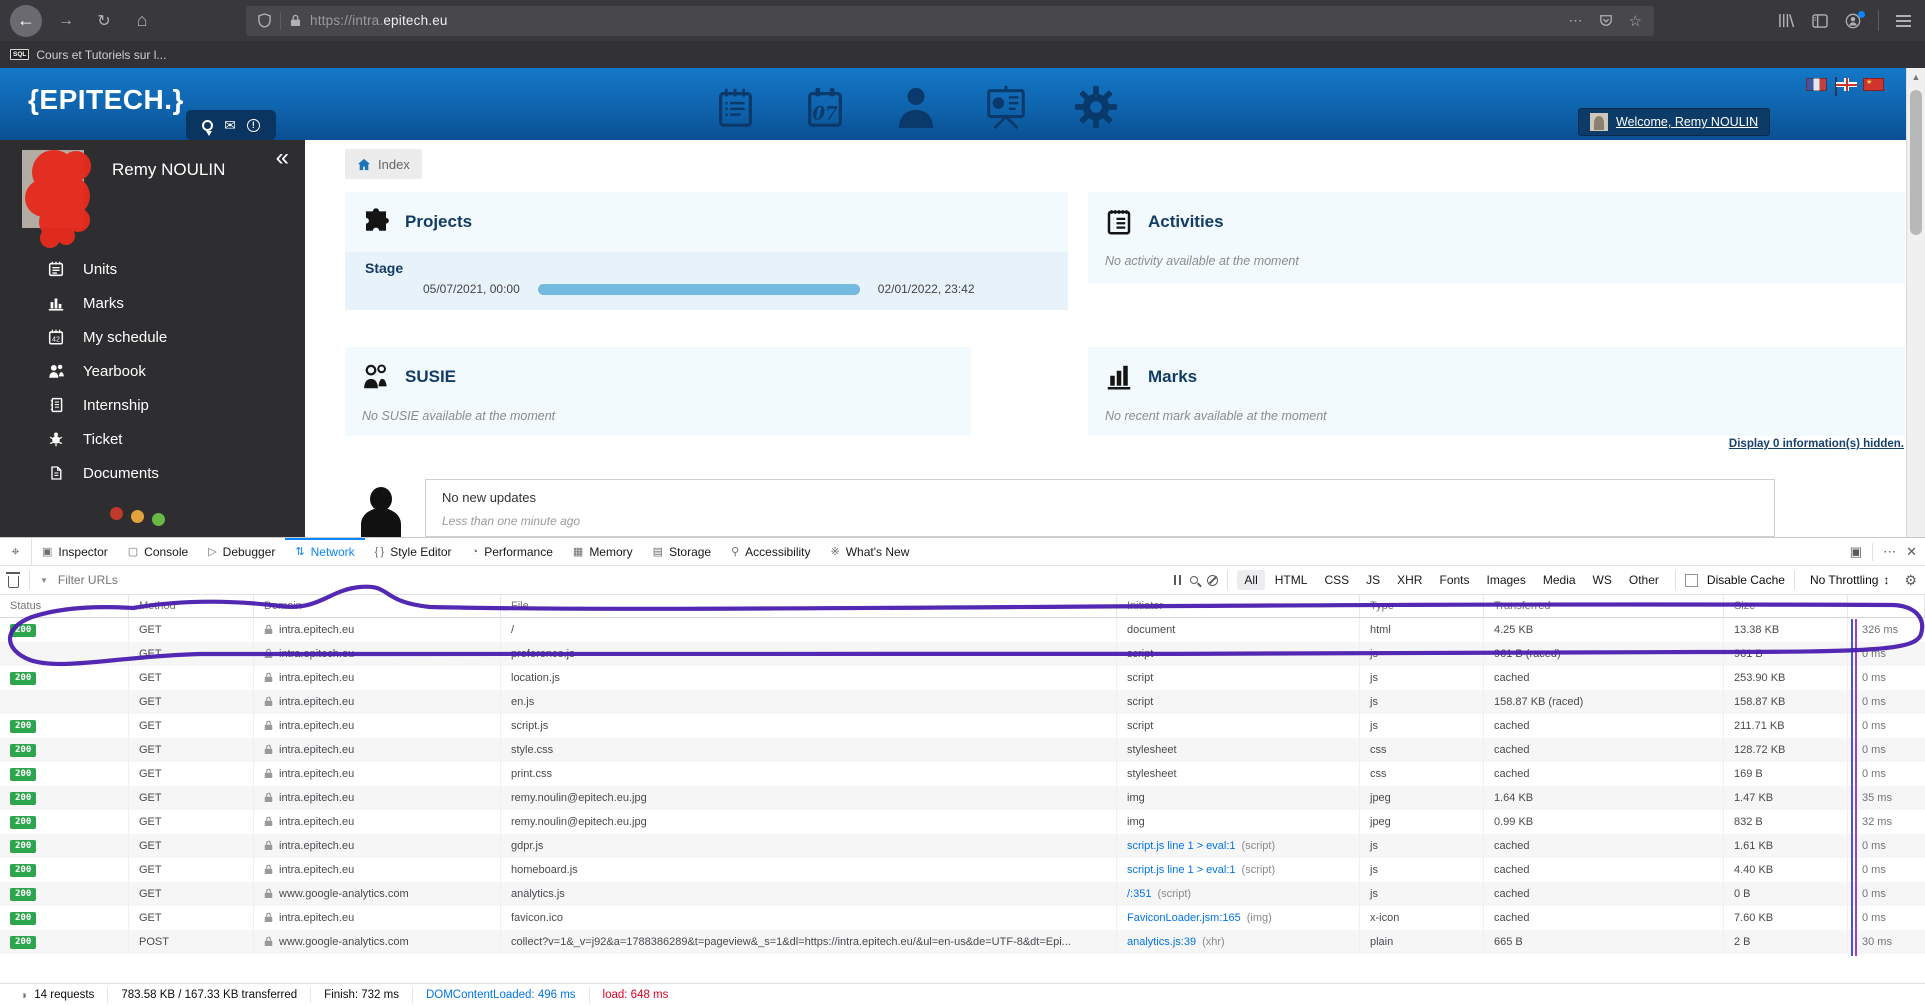  What do you see at coordinates (106, 100) in the screenshot?
I see `epitech-logo: {EPITECH.}` at bounding box center [106, 100].